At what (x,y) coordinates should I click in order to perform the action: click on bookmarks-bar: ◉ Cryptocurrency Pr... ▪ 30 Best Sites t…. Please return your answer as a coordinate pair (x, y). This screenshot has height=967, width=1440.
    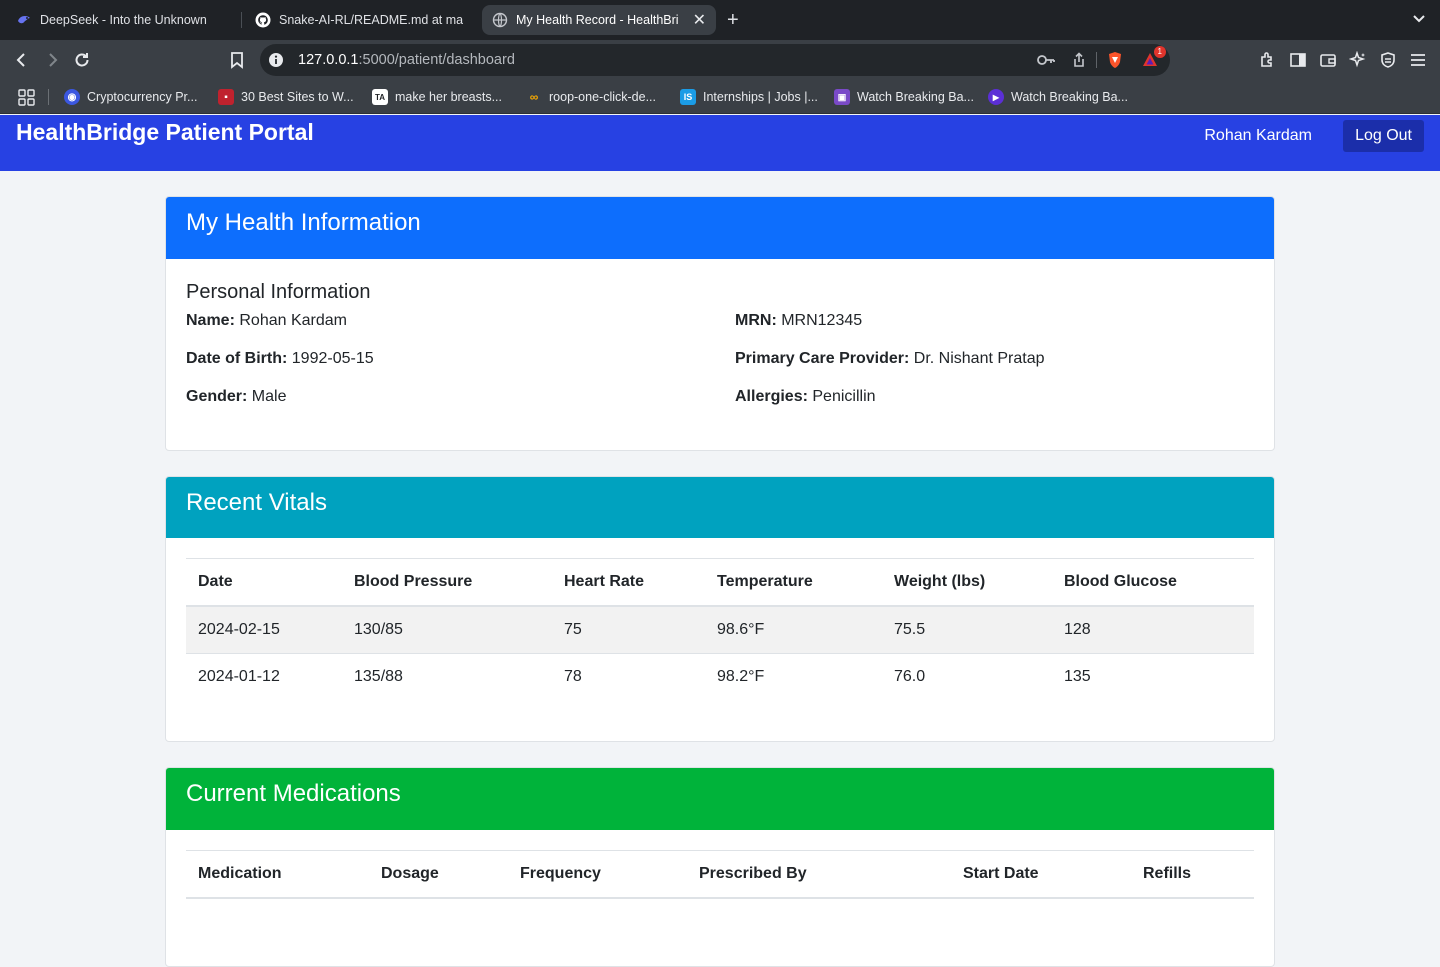
    Looking at the image, I should click on (720, 97).